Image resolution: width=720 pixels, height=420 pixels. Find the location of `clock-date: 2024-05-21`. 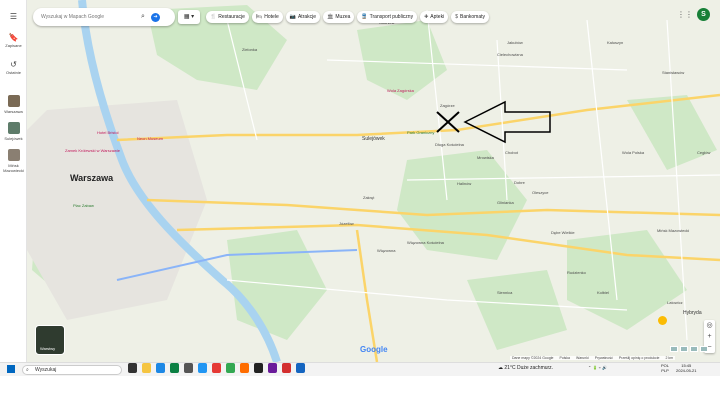

clock-date: 2024-05-21 is located at coordinates (686, 370).